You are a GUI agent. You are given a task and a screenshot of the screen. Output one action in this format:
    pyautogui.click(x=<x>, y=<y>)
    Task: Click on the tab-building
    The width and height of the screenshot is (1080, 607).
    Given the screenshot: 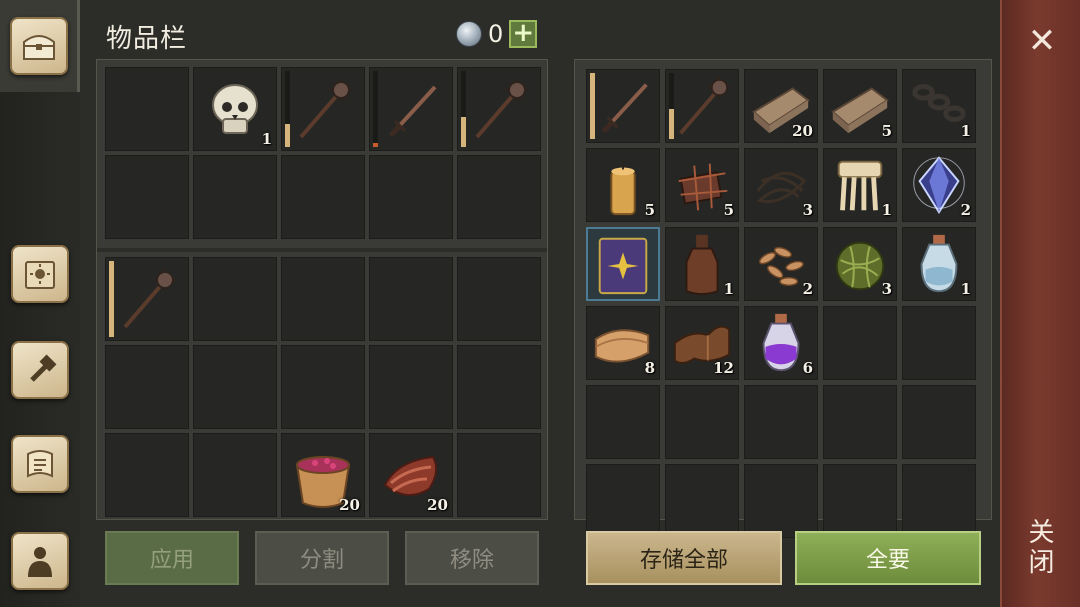 What is the action you would take?
    pyautogui.click(x=40, y=370)
    